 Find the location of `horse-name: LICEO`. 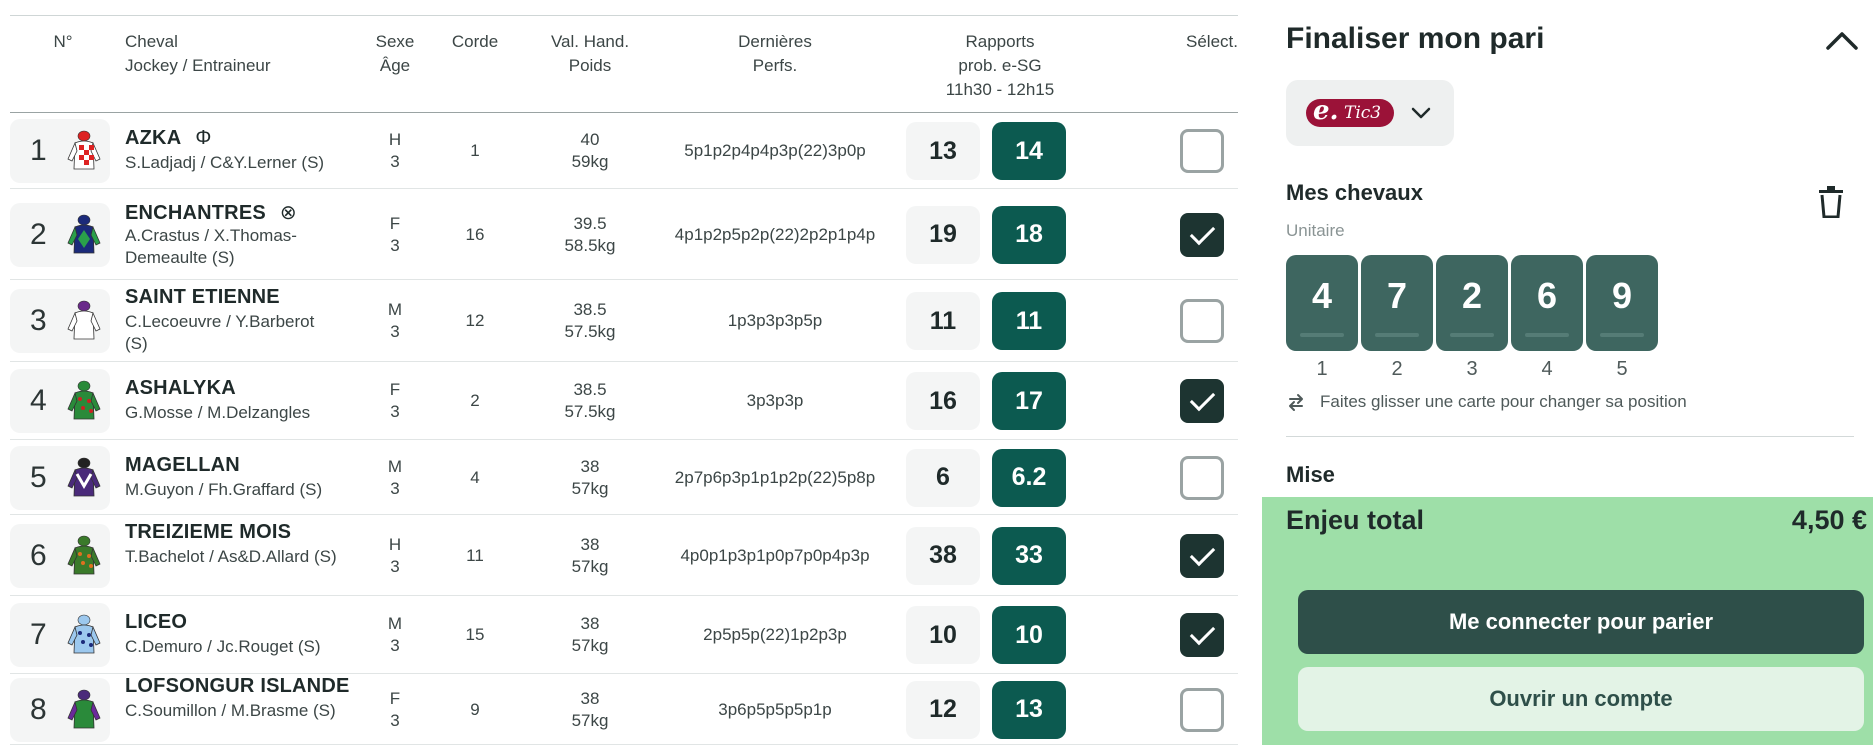

horse-name: LICEO is located at coordinates (156, 622).